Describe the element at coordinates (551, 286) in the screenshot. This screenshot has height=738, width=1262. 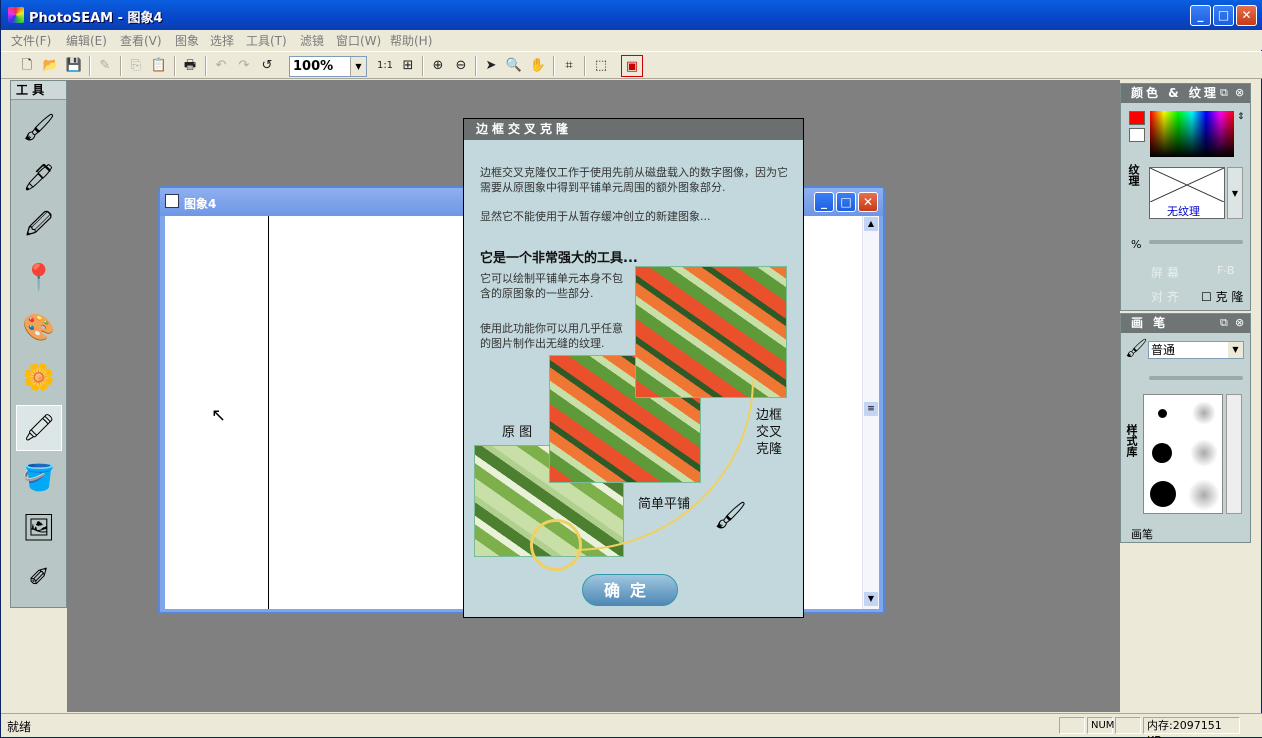
I see `dialog-paragraph-3: 它可以绘制平铺单元本身不包含的原图象的一些部分.` at that location.